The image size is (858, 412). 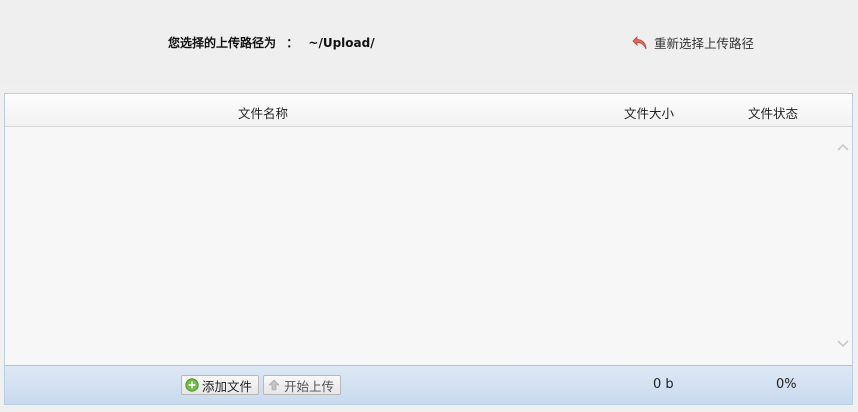 I want to click on total-progress-percent: 0%, so click(x=786, y=384).